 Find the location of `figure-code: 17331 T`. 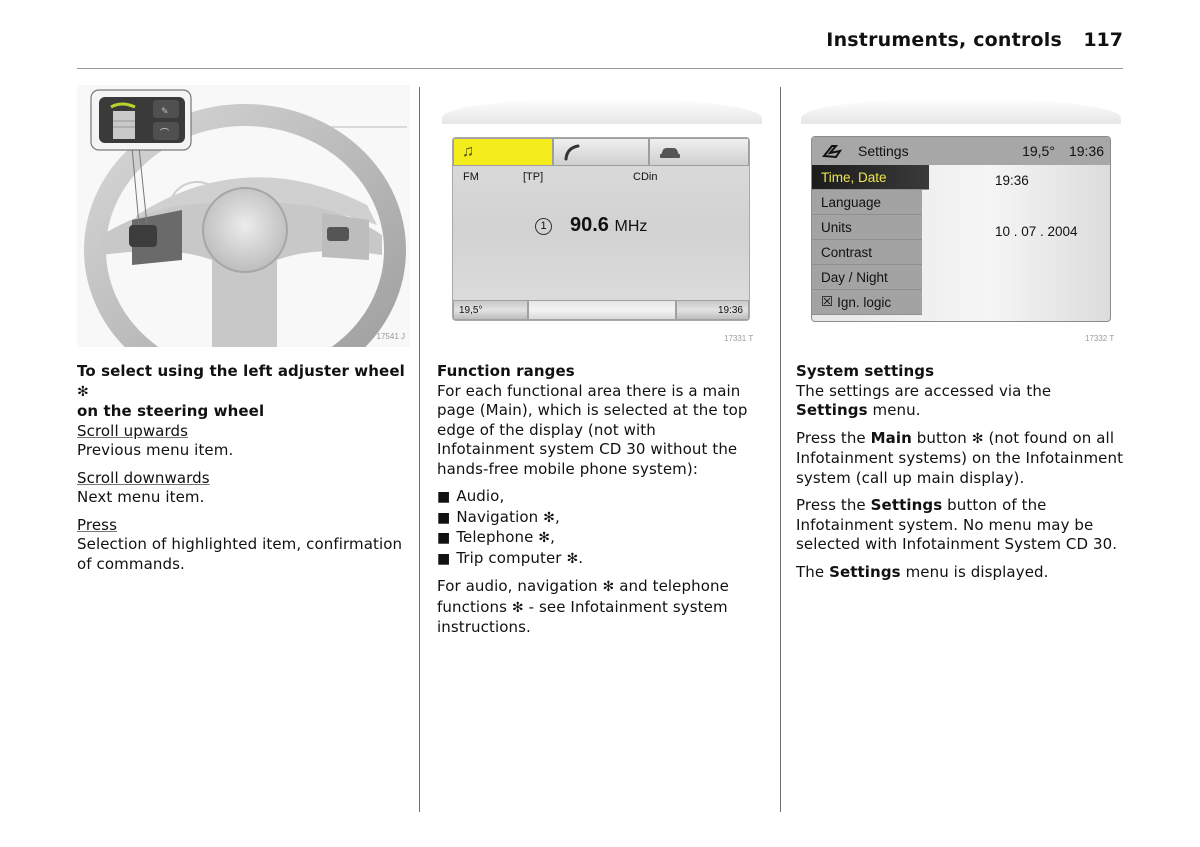

figure-code: 17331 T is located at coordinates (739, 338).